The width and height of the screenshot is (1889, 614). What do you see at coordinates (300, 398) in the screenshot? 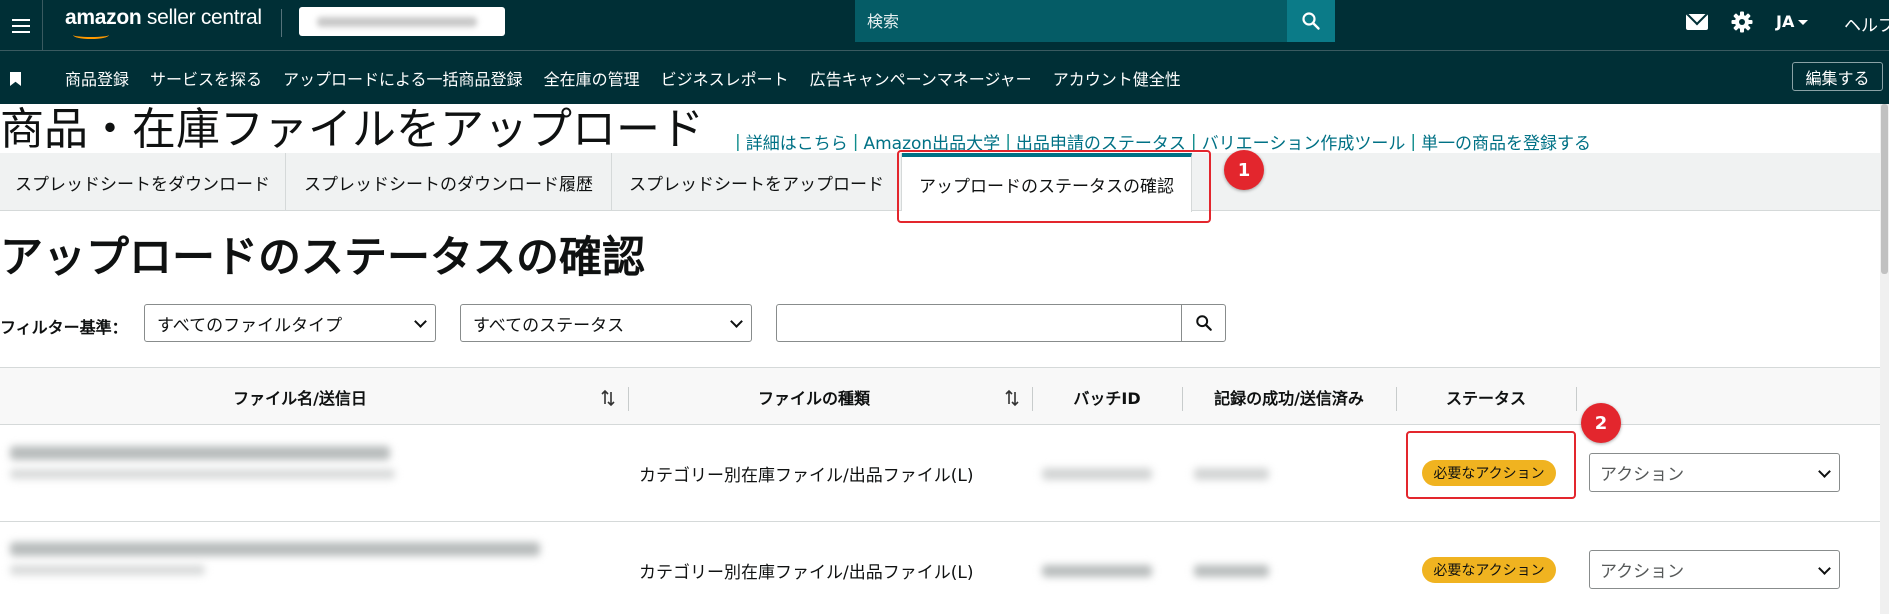
I see `column-header-file-name: ファイル名/送信日` at bounding box center [300, 398].